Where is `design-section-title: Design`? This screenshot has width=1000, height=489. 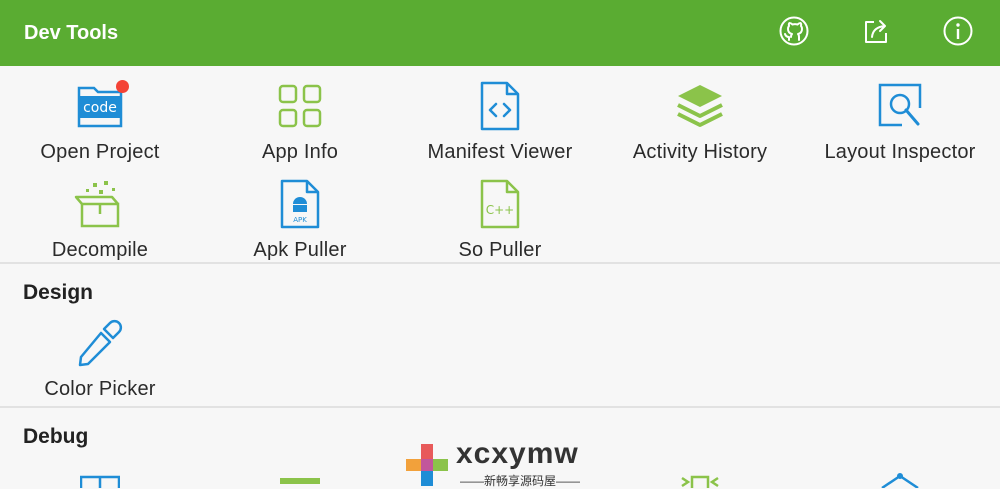
design-section-title: Design is located at coordinates (58, 292).